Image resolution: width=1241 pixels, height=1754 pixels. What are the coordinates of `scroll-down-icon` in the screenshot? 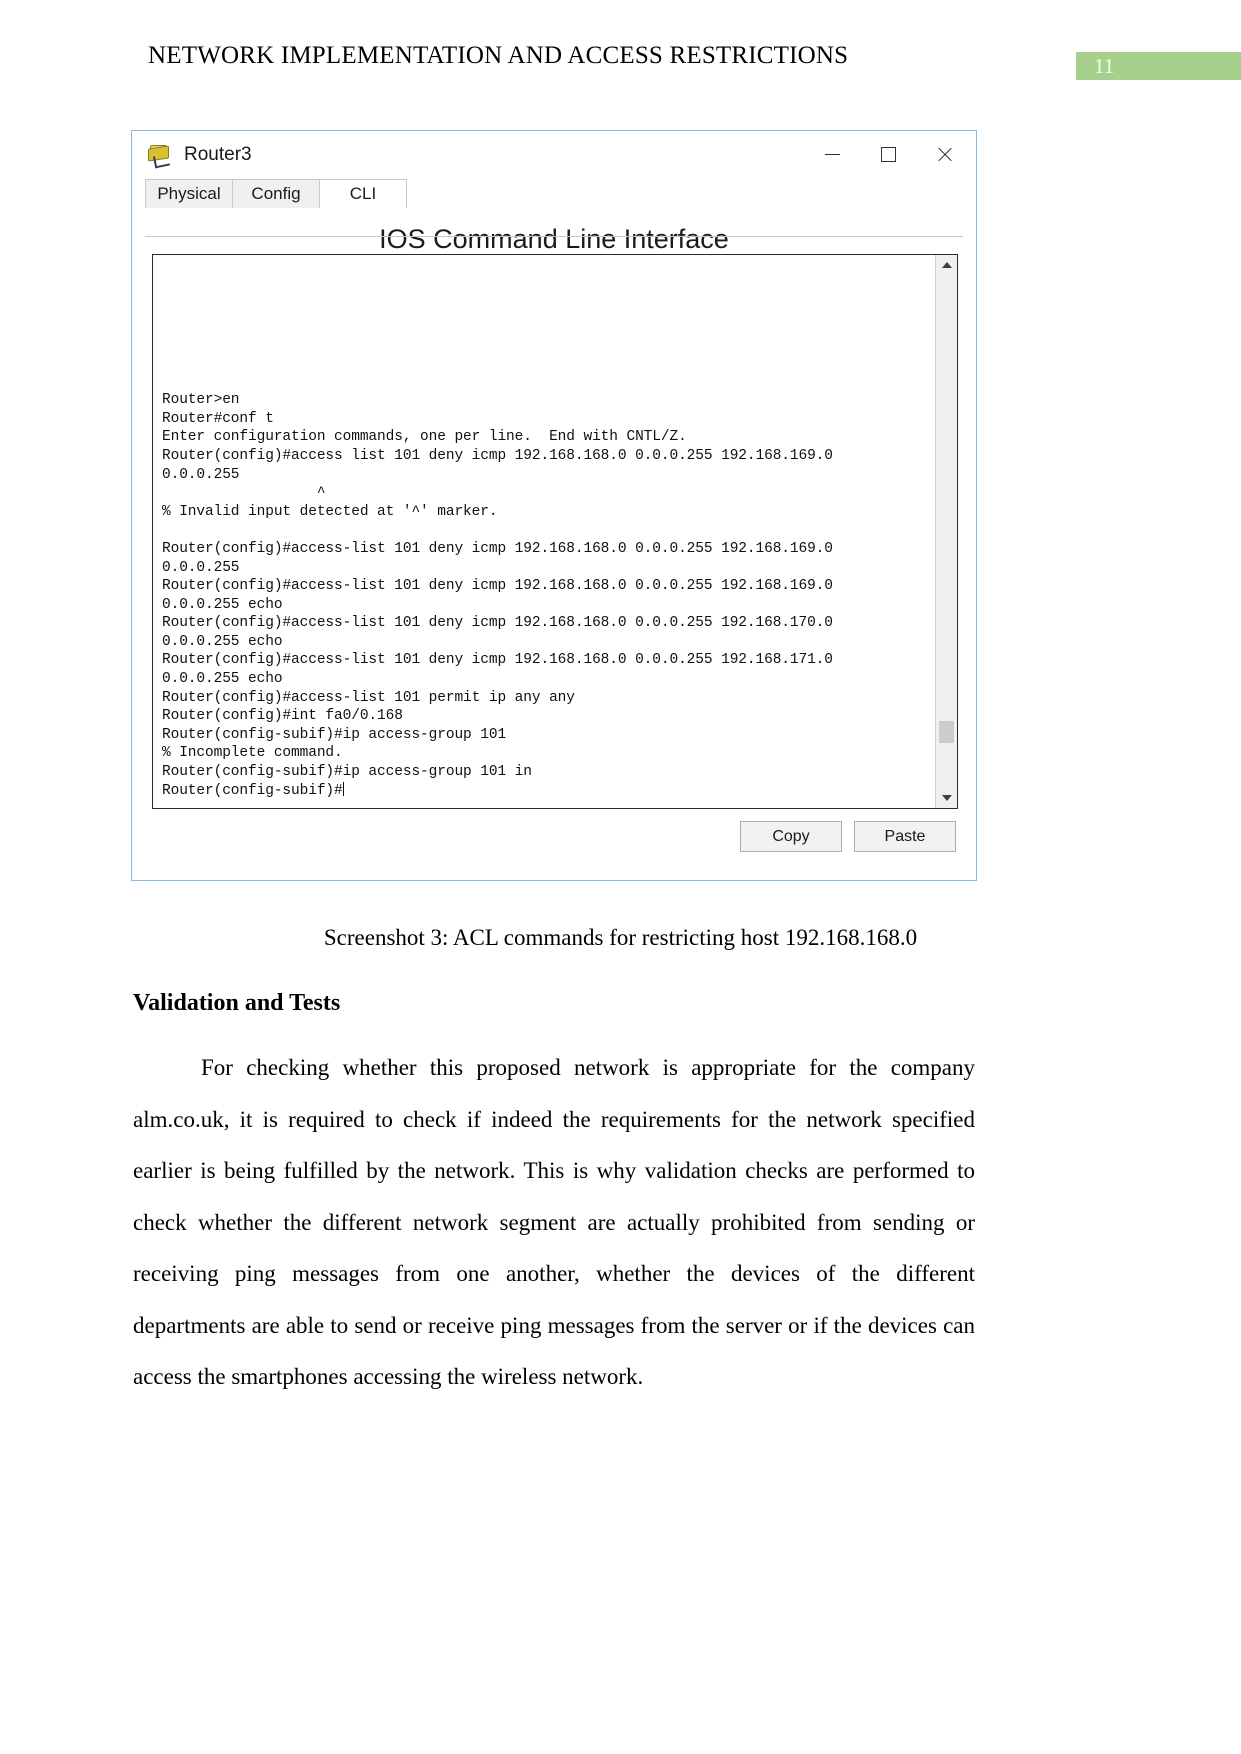 It's located at (946, 798).